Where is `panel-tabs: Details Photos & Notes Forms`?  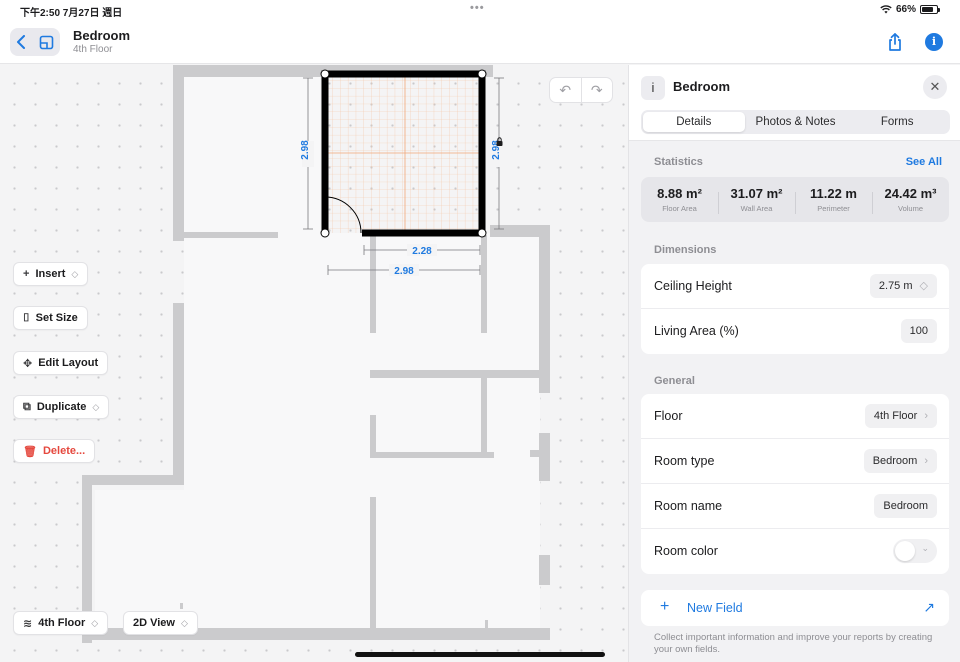
panel-tabs: Details Photos & Notes Forms is located at coordinates (795, 122).